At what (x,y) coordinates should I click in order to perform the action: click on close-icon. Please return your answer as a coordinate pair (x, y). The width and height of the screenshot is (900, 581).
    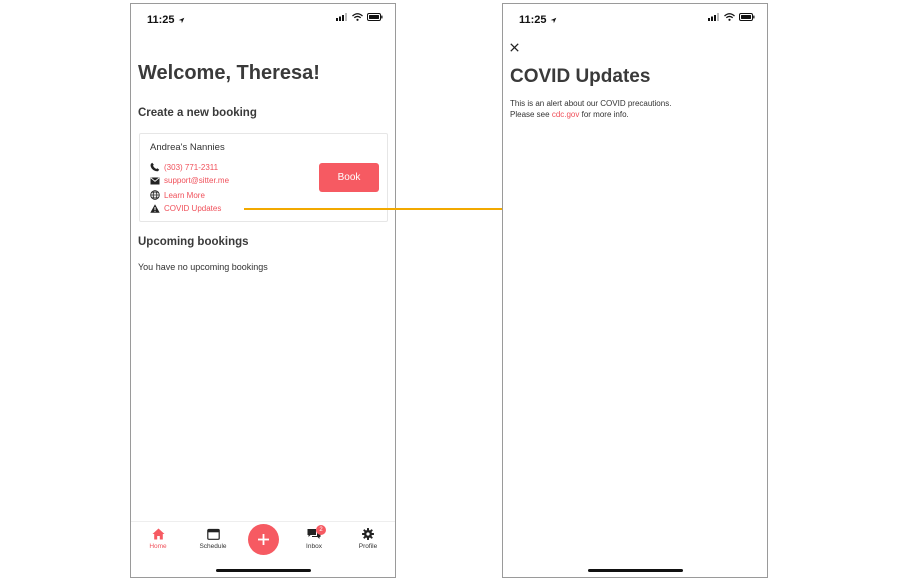
    Looking at the image, I should click on (514, 47).